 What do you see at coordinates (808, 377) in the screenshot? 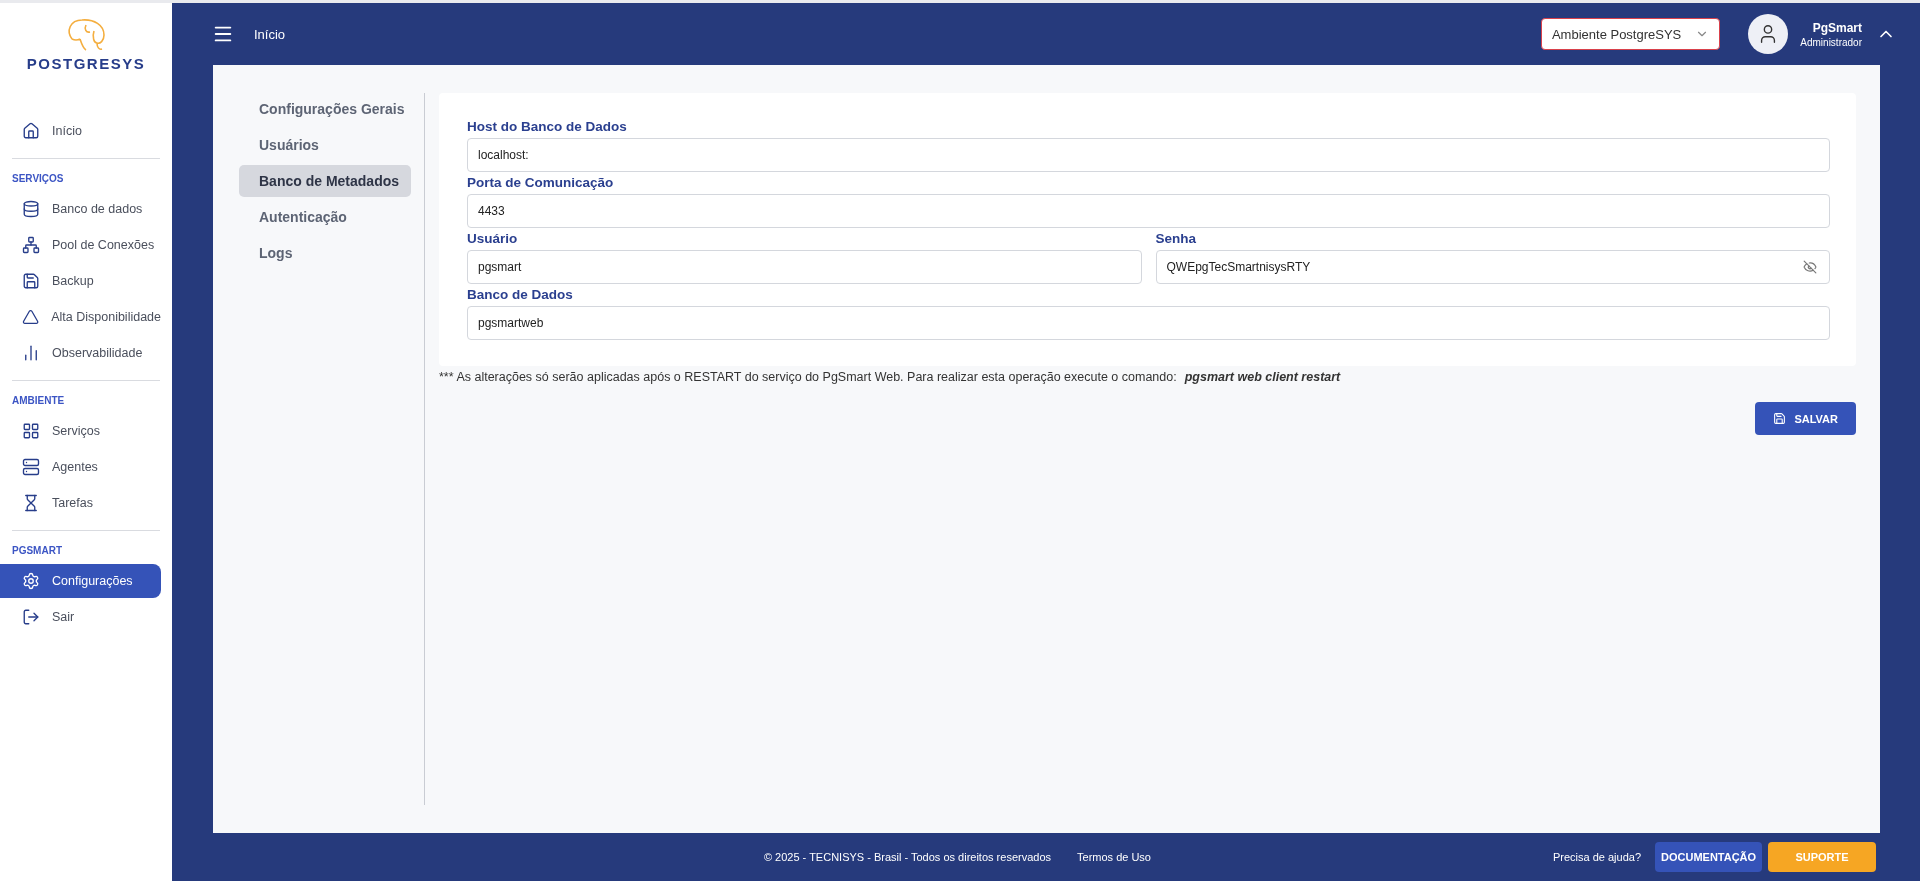
I see `restart-note: *** As alterações só serão aplicadas após o RESTART do serviço do PgSmart Web. Para realizar esta operação execute o comando:` at bounding box center [808, 377].